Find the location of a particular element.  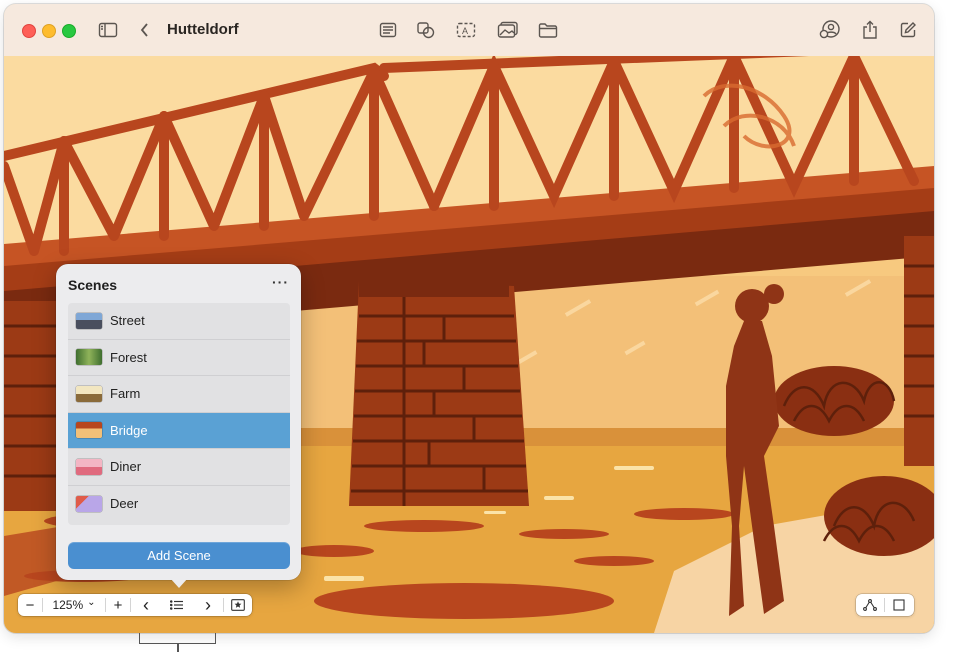

sidebar-icon is located at coordinates (108, 30).